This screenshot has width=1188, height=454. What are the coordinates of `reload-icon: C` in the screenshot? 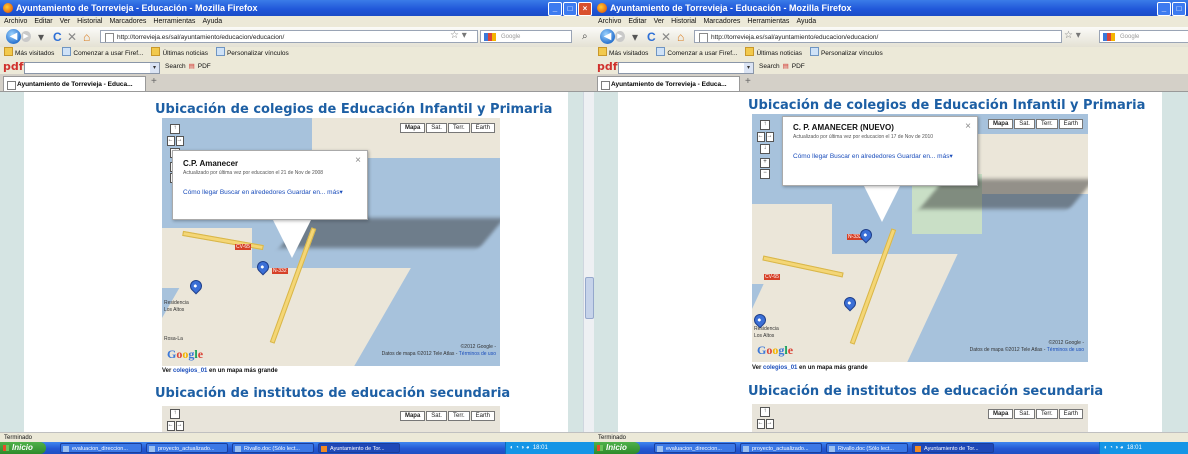 It's located at (57, 37).